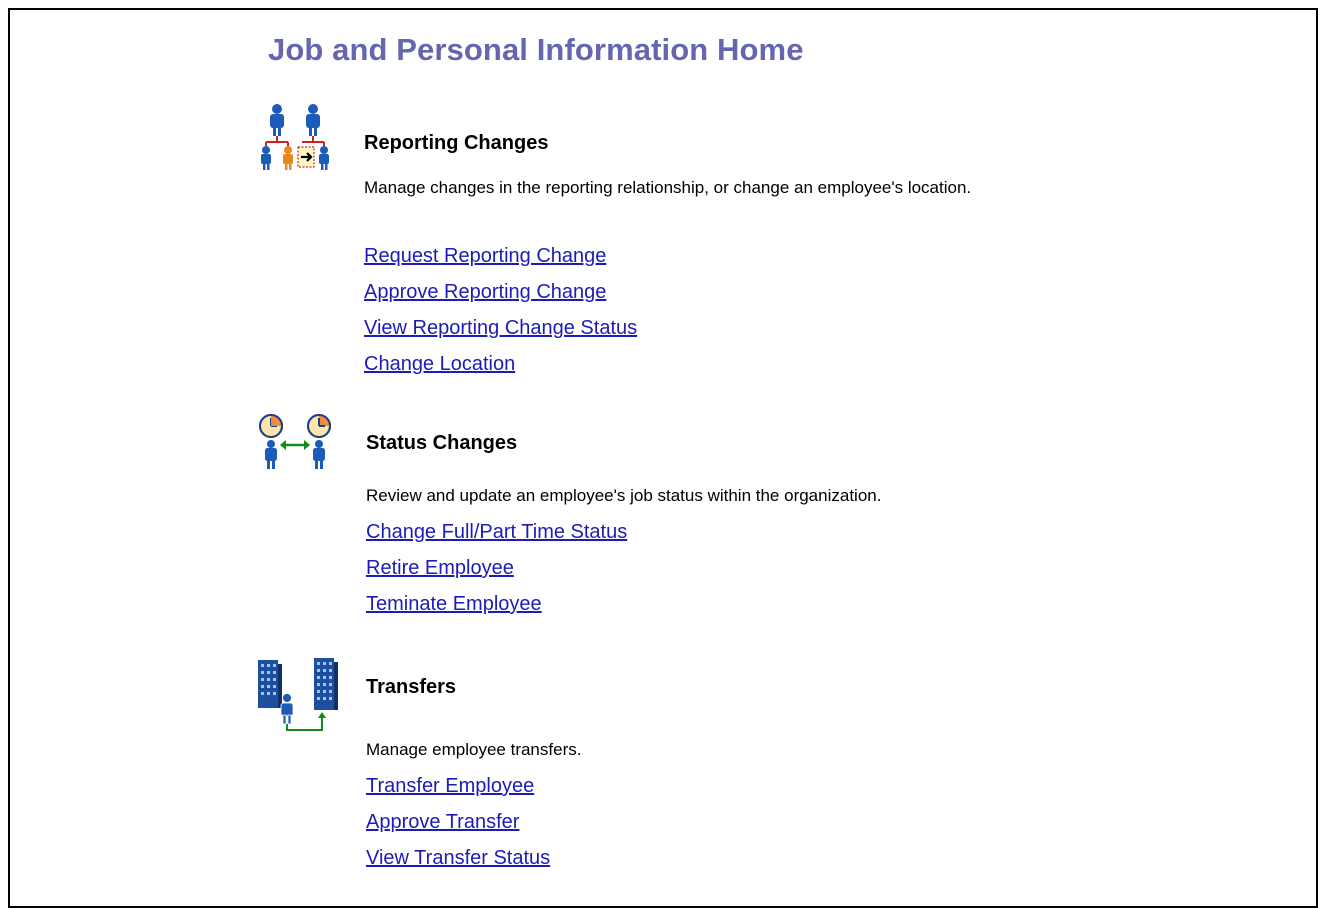 This screenshot has height=908, width=1326. I want to click on change-full-part-time-status-link: Change Full/Part Time Status, so click(496, 532).